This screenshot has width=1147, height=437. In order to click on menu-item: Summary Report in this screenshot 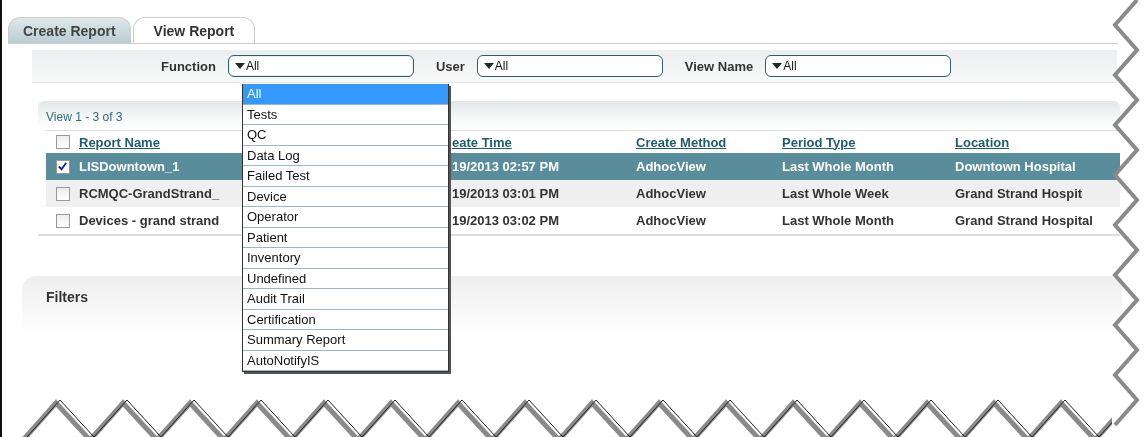, I will do `click(345, 340)`.